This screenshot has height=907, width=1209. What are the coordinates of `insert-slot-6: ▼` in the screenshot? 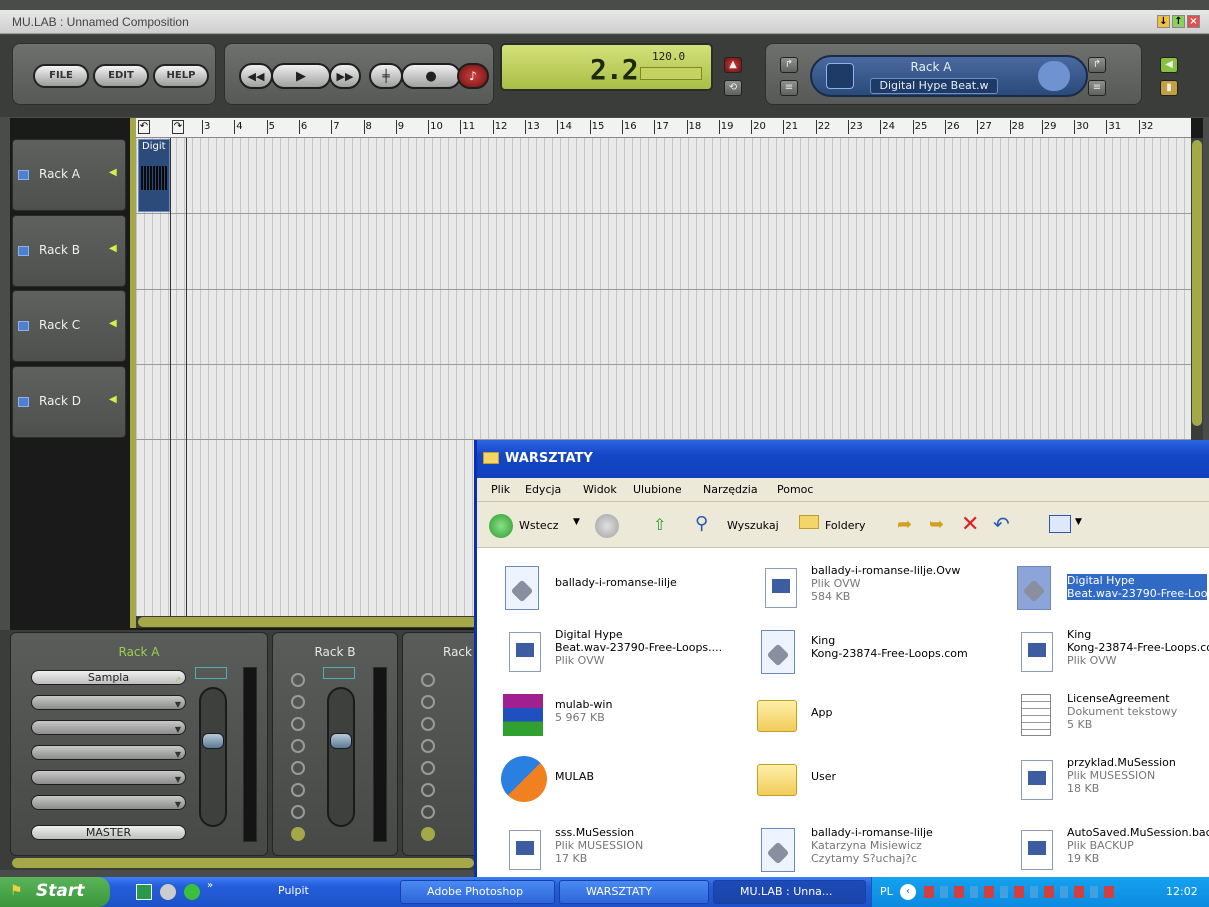 It's located at (108, 802).